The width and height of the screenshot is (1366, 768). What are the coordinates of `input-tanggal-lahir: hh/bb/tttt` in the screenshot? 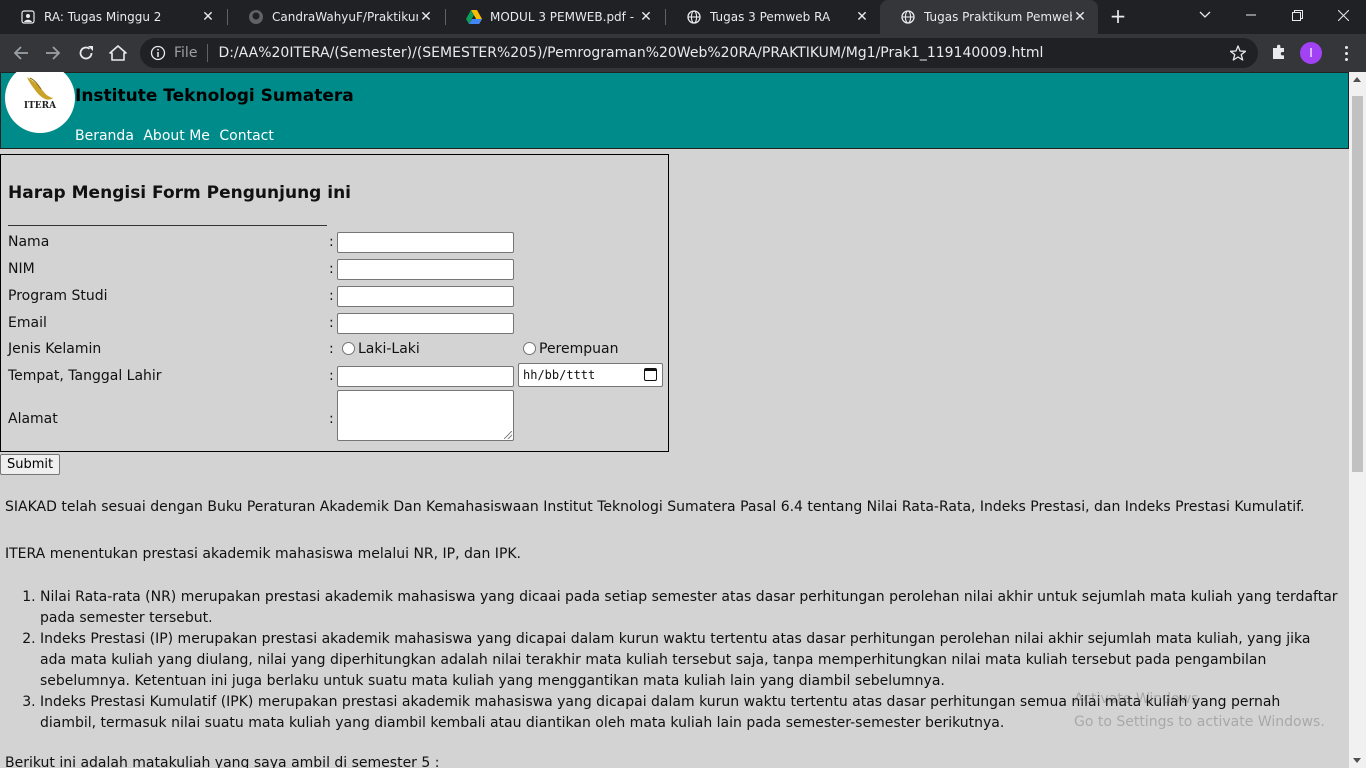 It's located at (590, 375).